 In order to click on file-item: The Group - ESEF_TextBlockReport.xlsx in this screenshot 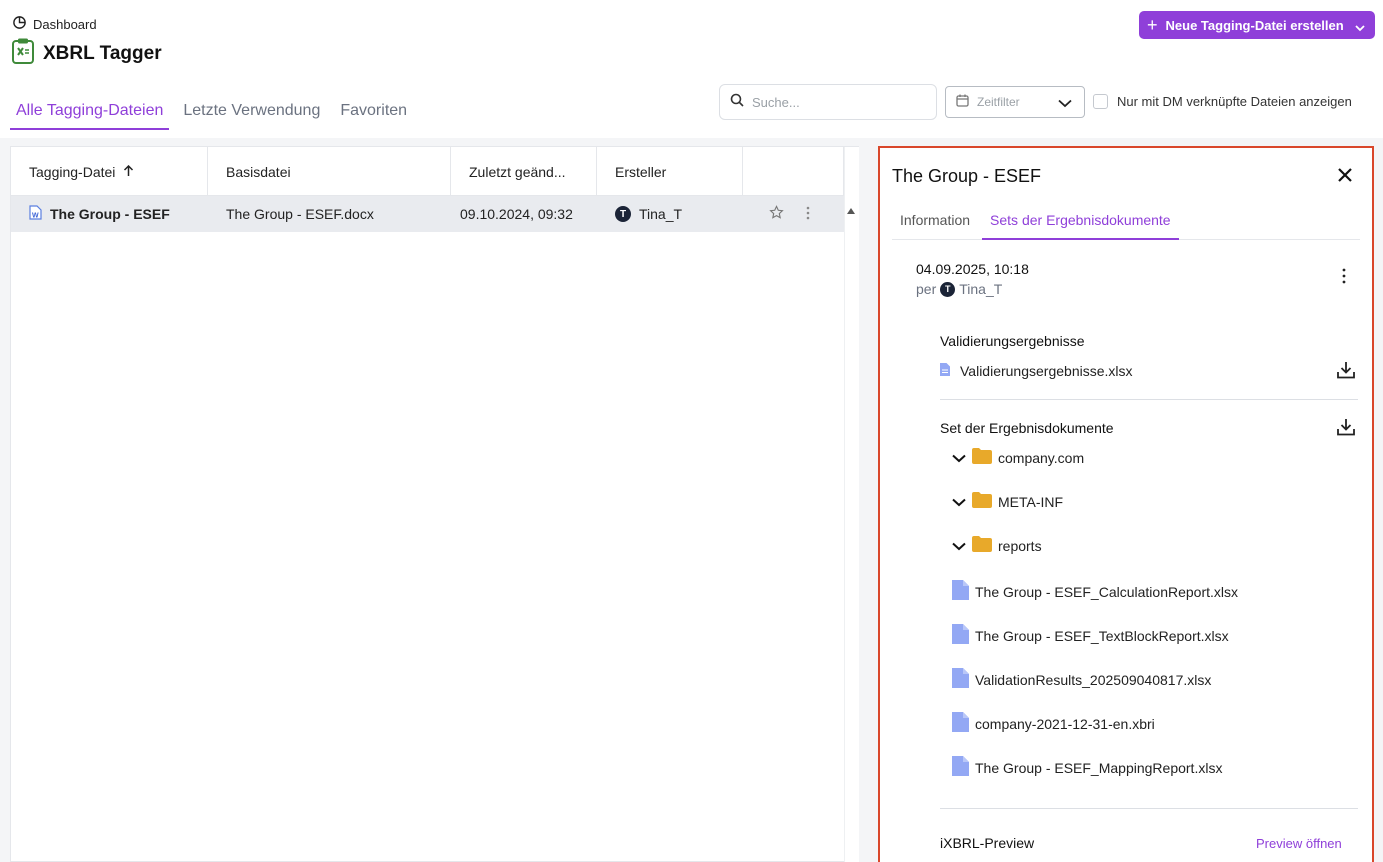, I will do `click(1090, 635)`.